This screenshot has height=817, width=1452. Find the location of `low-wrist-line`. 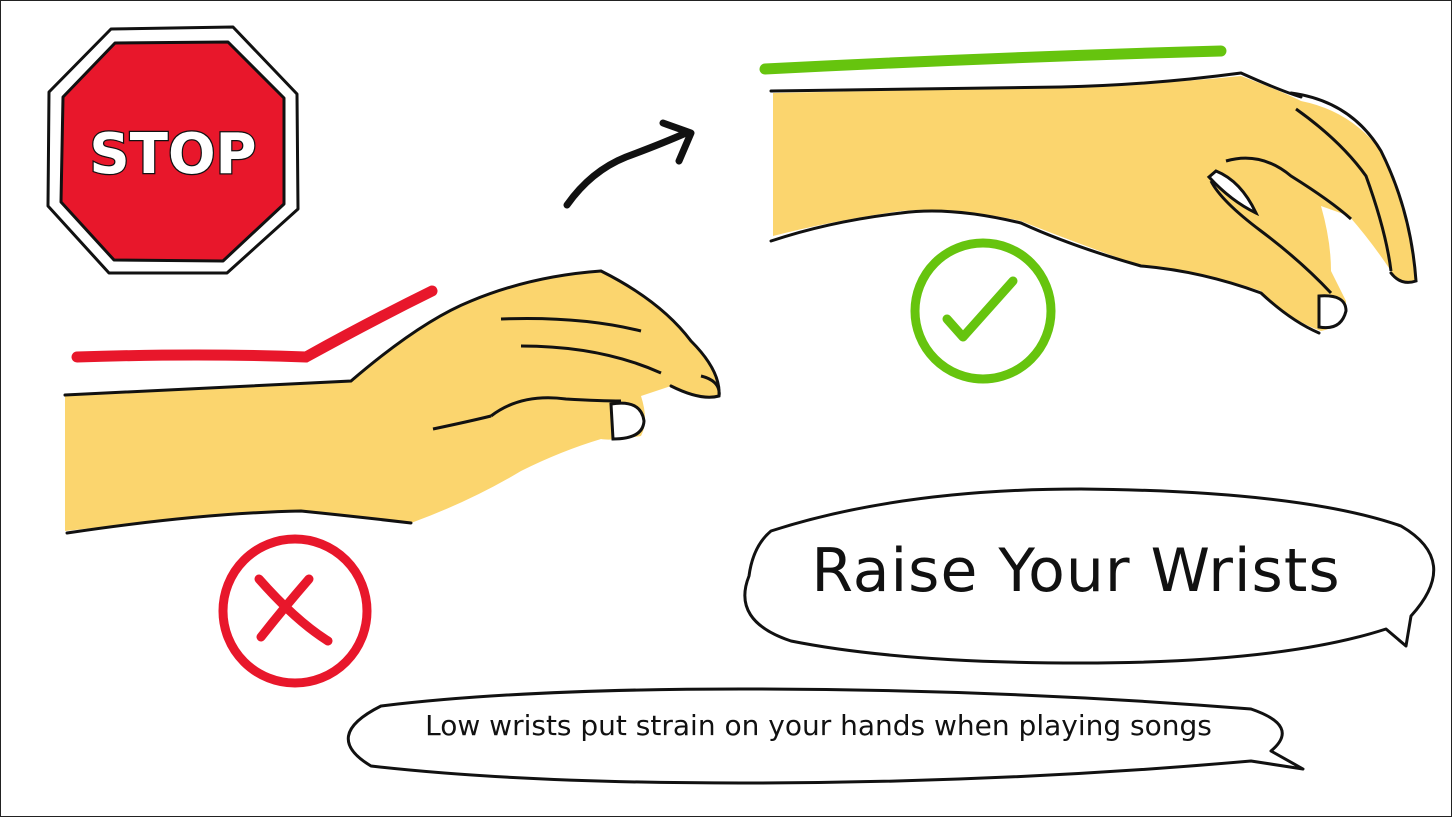

low-wrist-line is located at coordinates (254, 324).